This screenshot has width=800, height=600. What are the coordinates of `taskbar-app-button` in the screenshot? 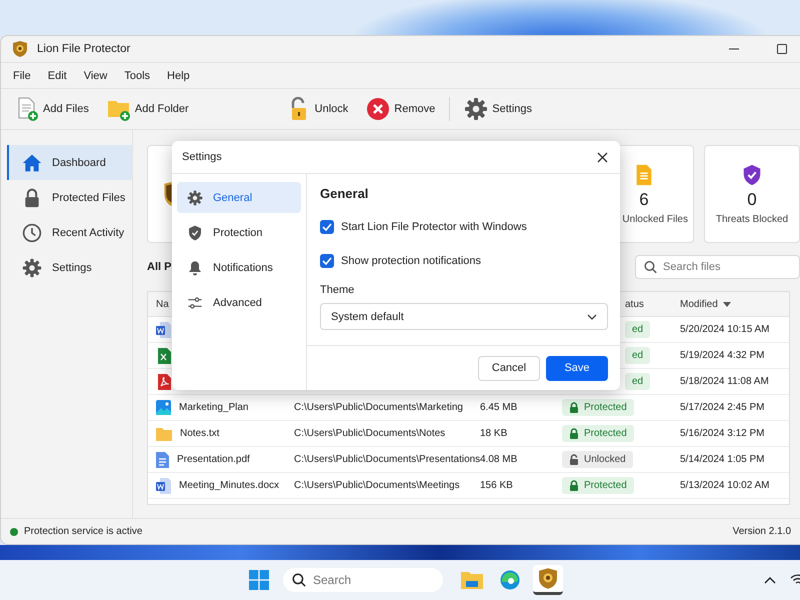 It's located at (548, 580).